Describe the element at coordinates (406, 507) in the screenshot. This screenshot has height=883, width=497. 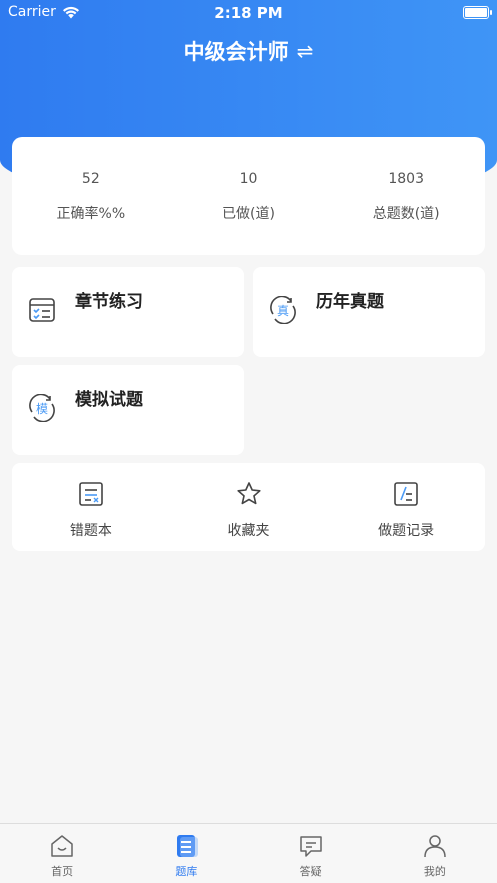
I see `history-button: 做题记录` at that location.